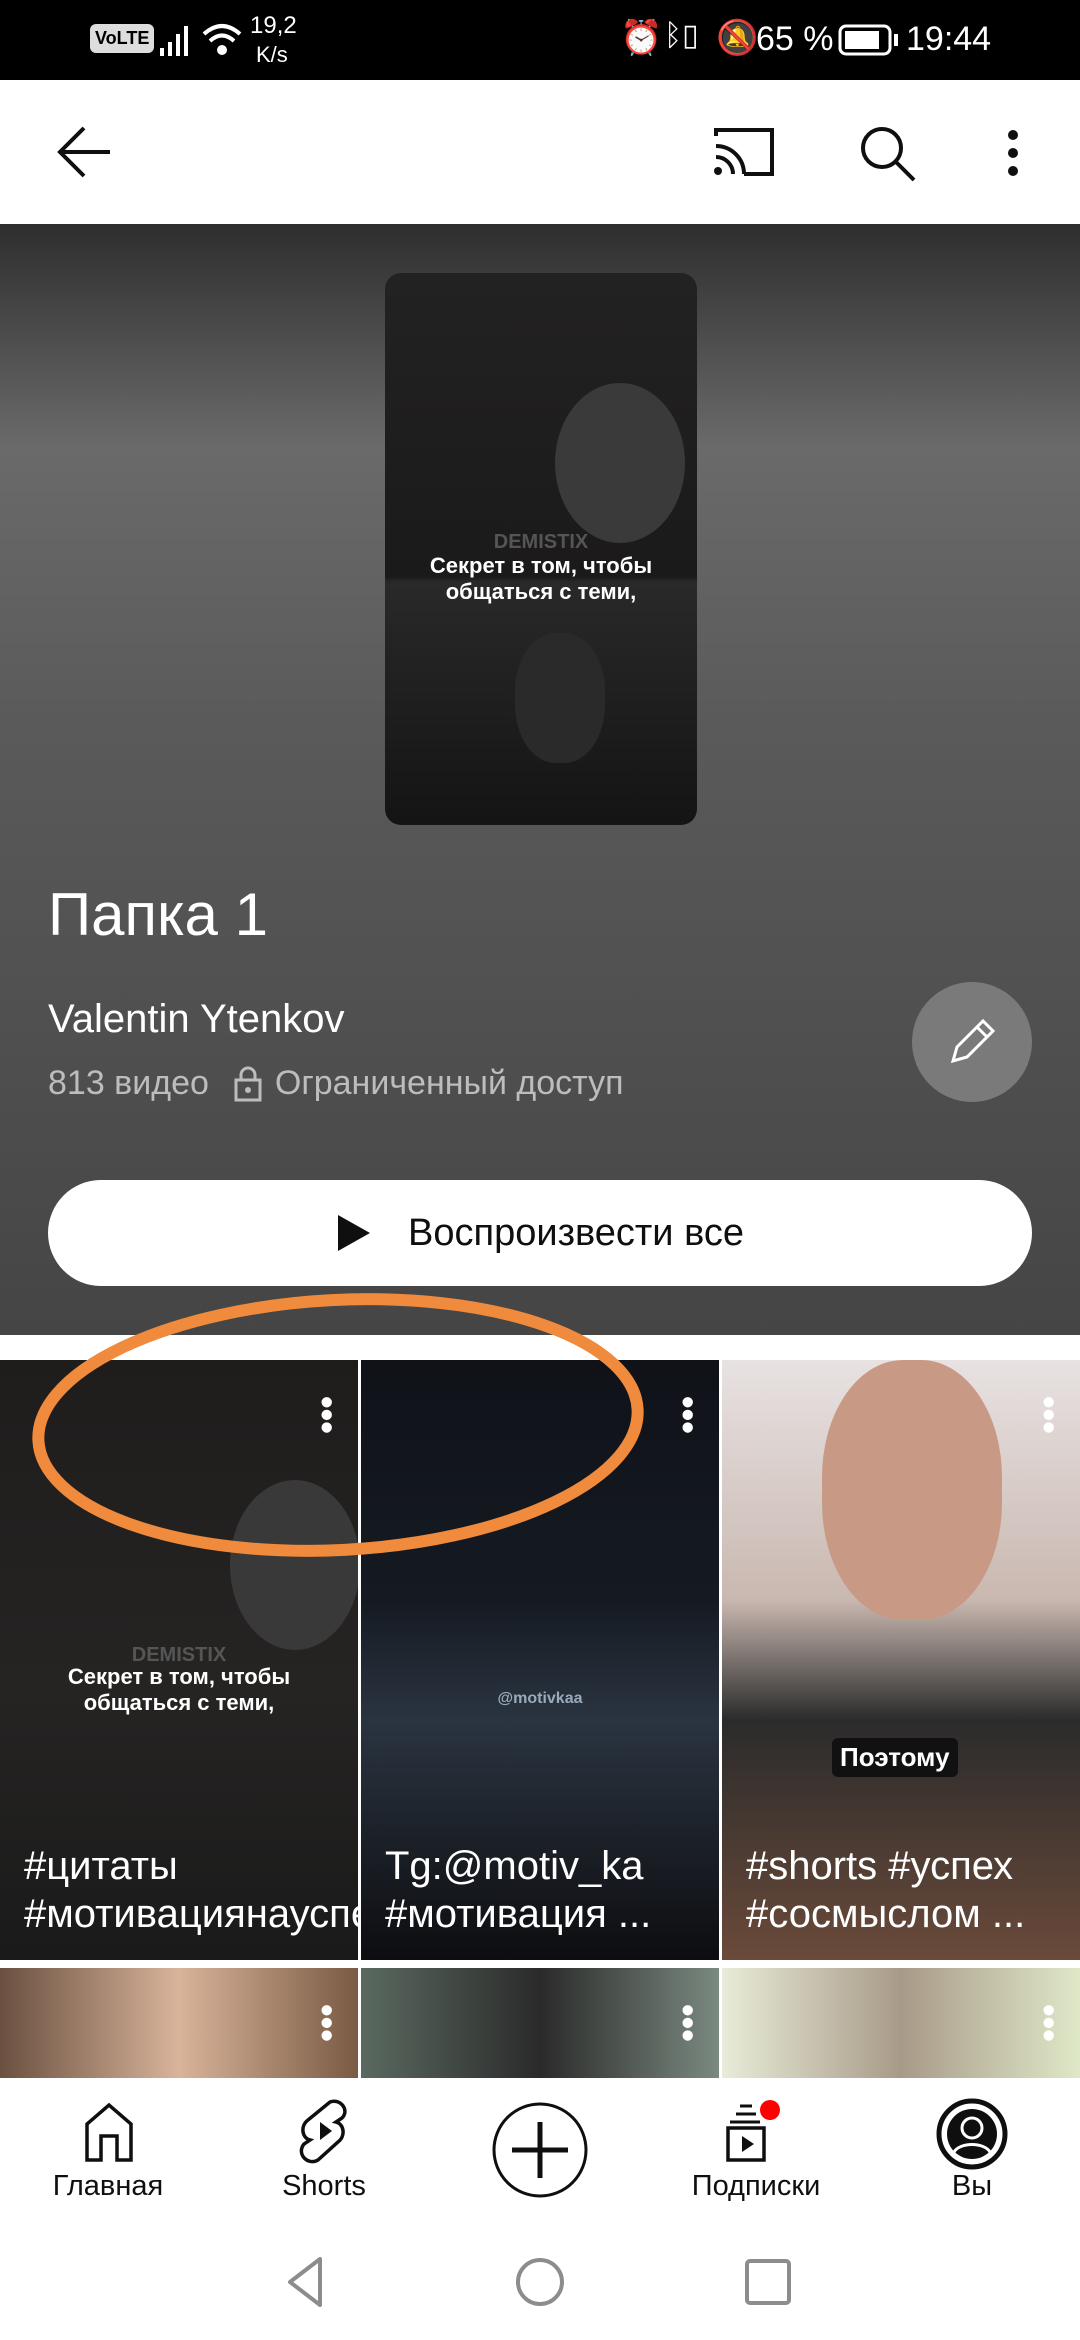  I want to click on video-caption: @motivkaa, so click(540, 1698).